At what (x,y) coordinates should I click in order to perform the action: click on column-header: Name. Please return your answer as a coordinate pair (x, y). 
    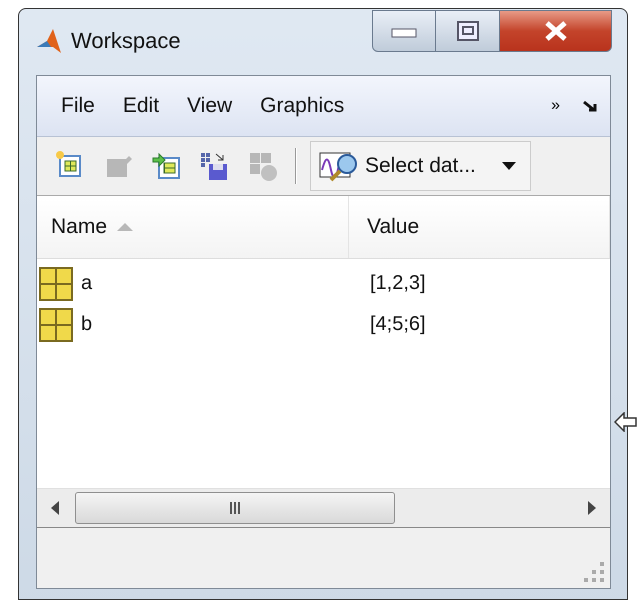
    Looking at the image, I should click on (193, 227).